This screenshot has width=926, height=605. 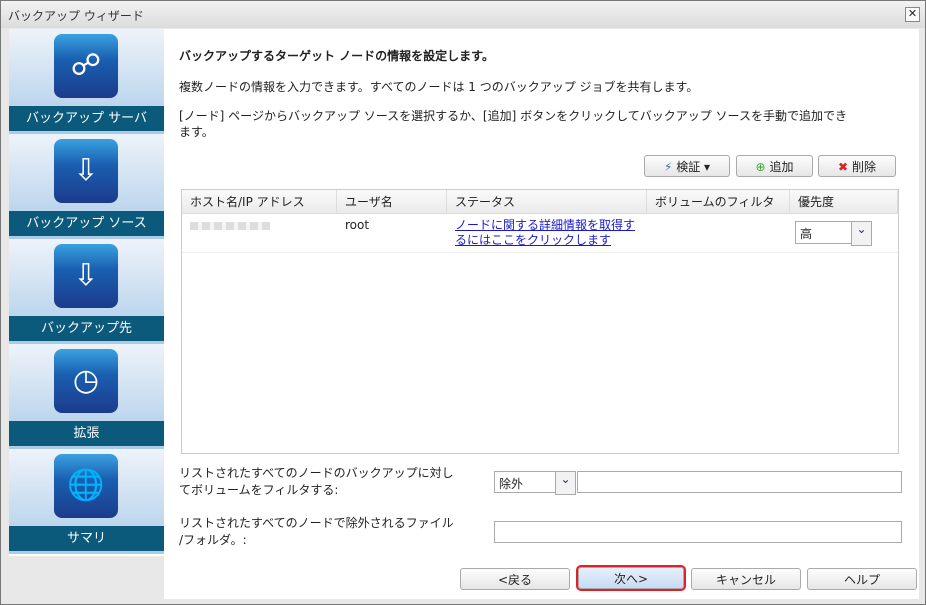 I want to click on step-label: バックアップ ソース, so click(x=86, y=223).